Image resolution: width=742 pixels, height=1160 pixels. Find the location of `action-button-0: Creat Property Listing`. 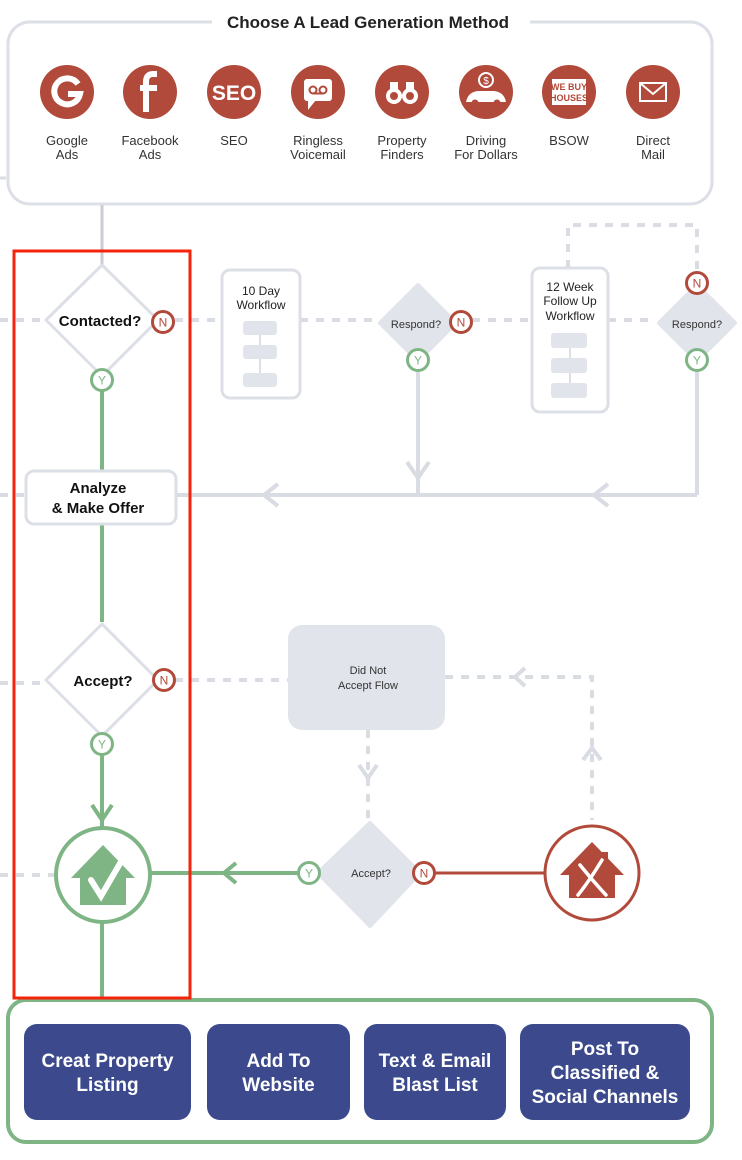

action-button-0: Creat Property Listing is located at coordinates (107, 1072).